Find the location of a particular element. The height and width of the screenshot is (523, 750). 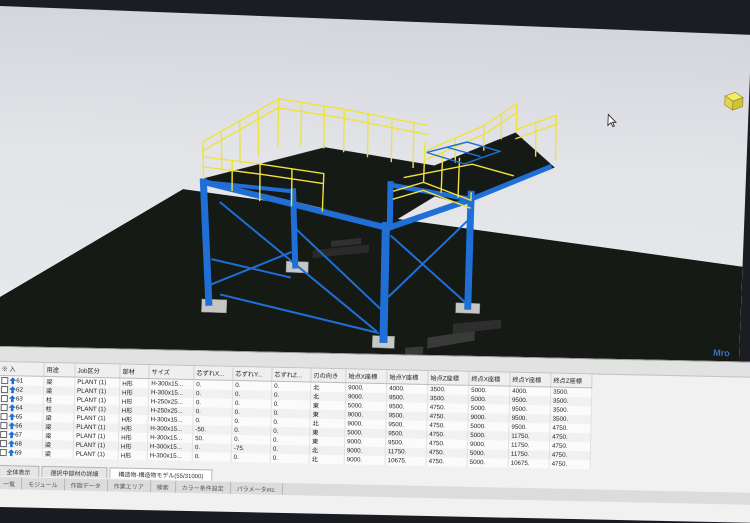

row-number: 64 is located at coordinates (19, 408).